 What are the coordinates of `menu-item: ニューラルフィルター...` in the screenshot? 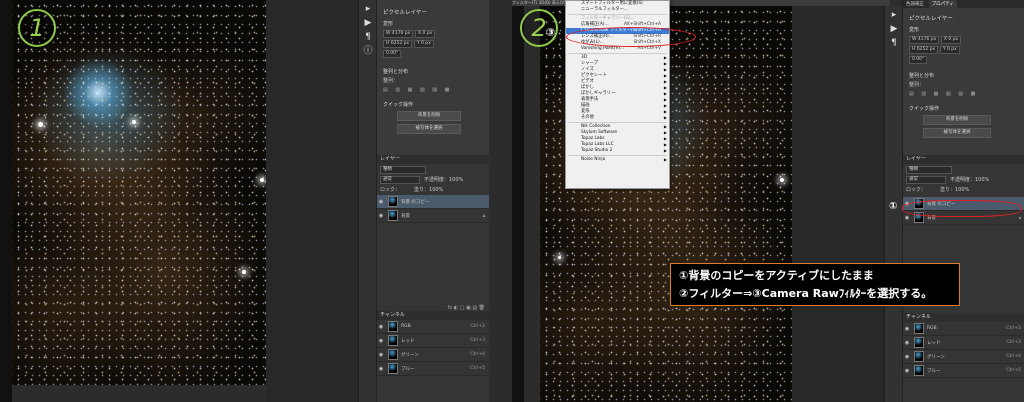 It's located at (617, 10).